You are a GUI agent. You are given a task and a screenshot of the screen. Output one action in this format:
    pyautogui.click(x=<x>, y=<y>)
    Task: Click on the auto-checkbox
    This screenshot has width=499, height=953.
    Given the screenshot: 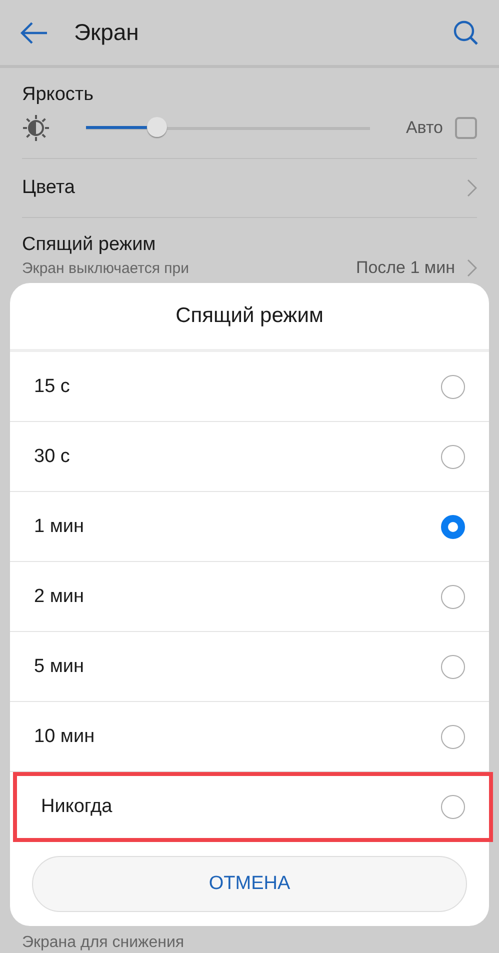 What is the action you would take?
    pyautogui.click(x=466, y=128)
    